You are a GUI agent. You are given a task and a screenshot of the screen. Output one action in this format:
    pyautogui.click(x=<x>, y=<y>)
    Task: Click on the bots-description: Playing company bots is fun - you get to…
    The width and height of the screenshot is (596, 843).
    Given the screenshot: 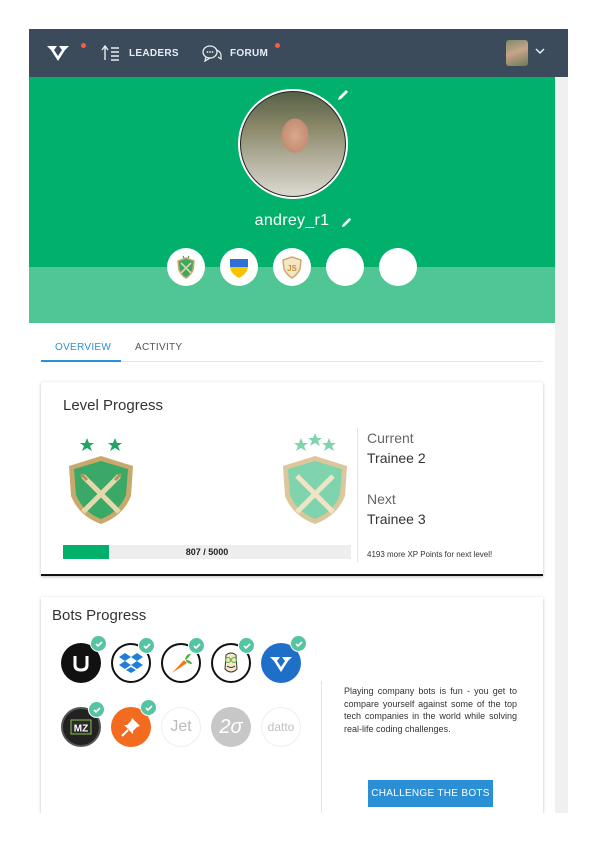 What is the action you would take?
    pyautogui.click(x=430, y=710)
    